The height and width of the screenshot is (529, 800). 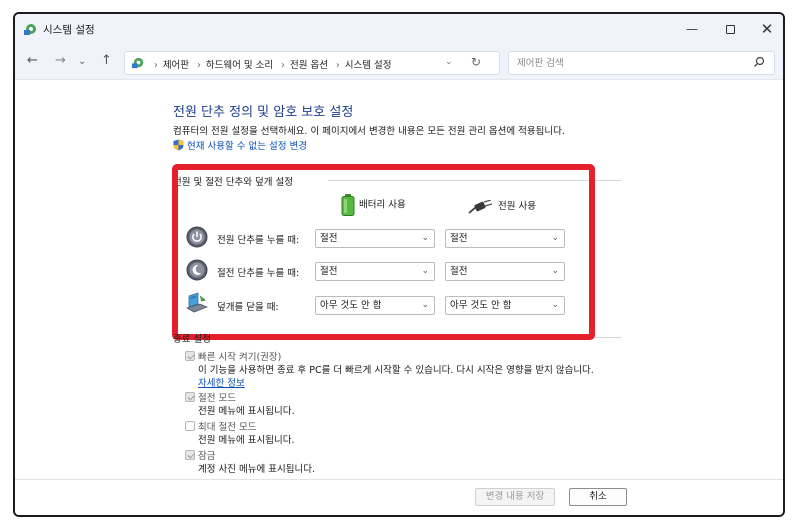 I want to click on title-bar: 시스템 설정 — ✕, so click(x=399, y=29).